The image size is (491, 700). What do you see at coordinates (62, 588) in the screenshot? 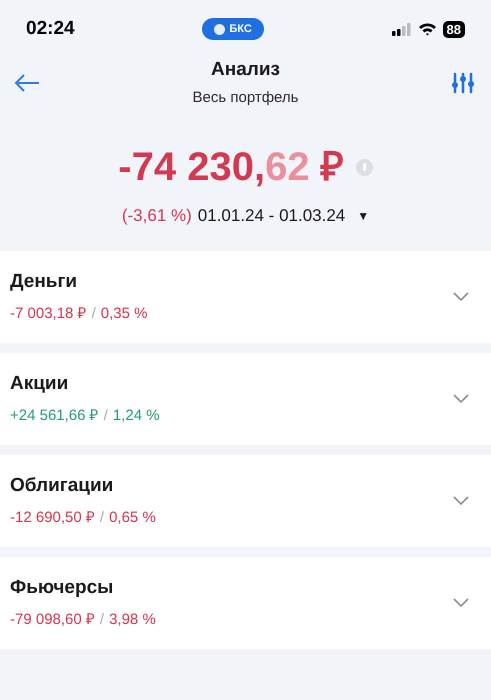
I see `category-name: Фьючерсы` at bounding box center [62, 588].